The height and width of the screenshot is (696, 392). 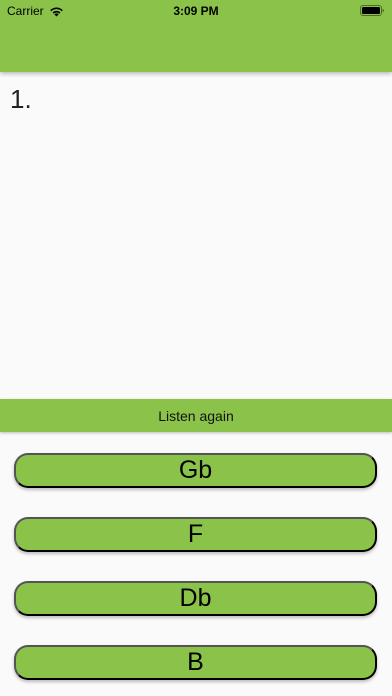 I want to click on answer-button-b: B, so click(x=195, y=662).